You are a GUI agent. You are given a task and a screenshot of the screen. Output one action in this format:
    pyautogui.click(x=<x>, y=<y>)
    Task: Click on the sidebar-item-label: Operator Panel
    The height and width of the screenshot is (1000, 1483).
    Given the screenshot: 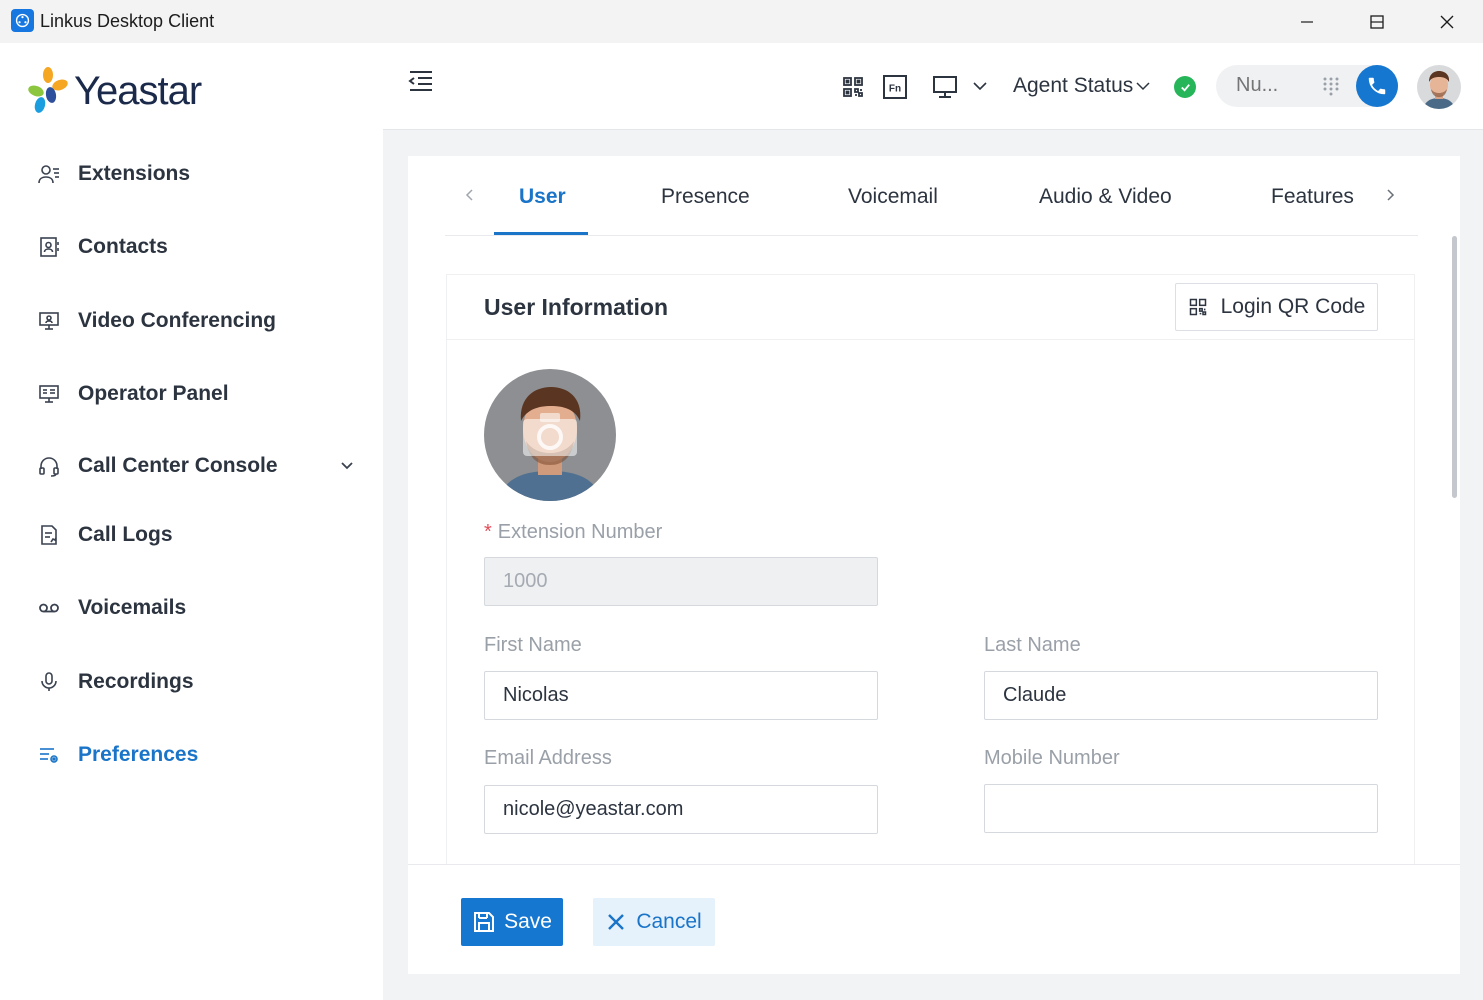 What is the action you would take?
    pyautogui.click(x=153, y=393)
    